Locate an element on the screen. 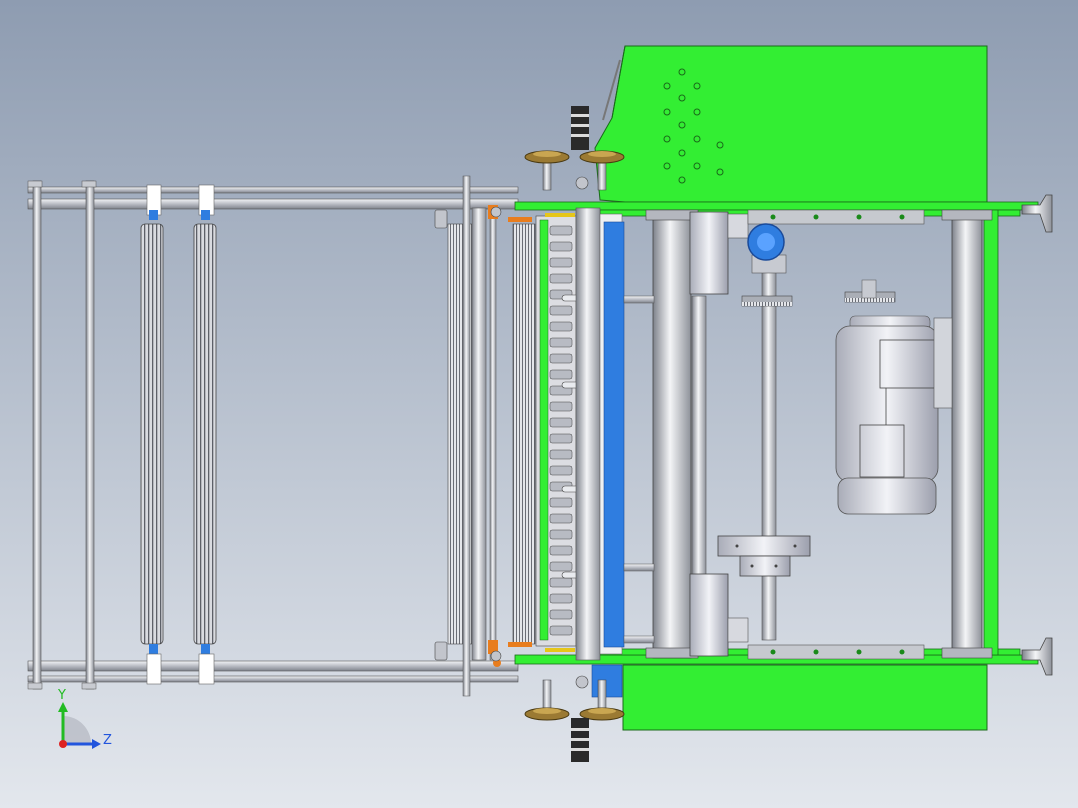  triad-z-label: Z is located at coordinates (107, 740).